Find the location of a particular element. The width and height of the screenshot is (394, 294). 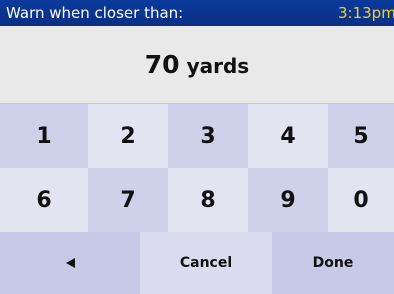

key-9: 9 is located at coordinates (288, 200).